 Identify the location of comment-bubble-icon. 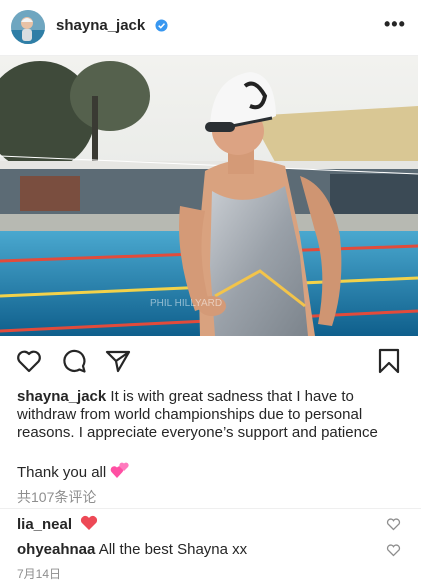
(74, 361).